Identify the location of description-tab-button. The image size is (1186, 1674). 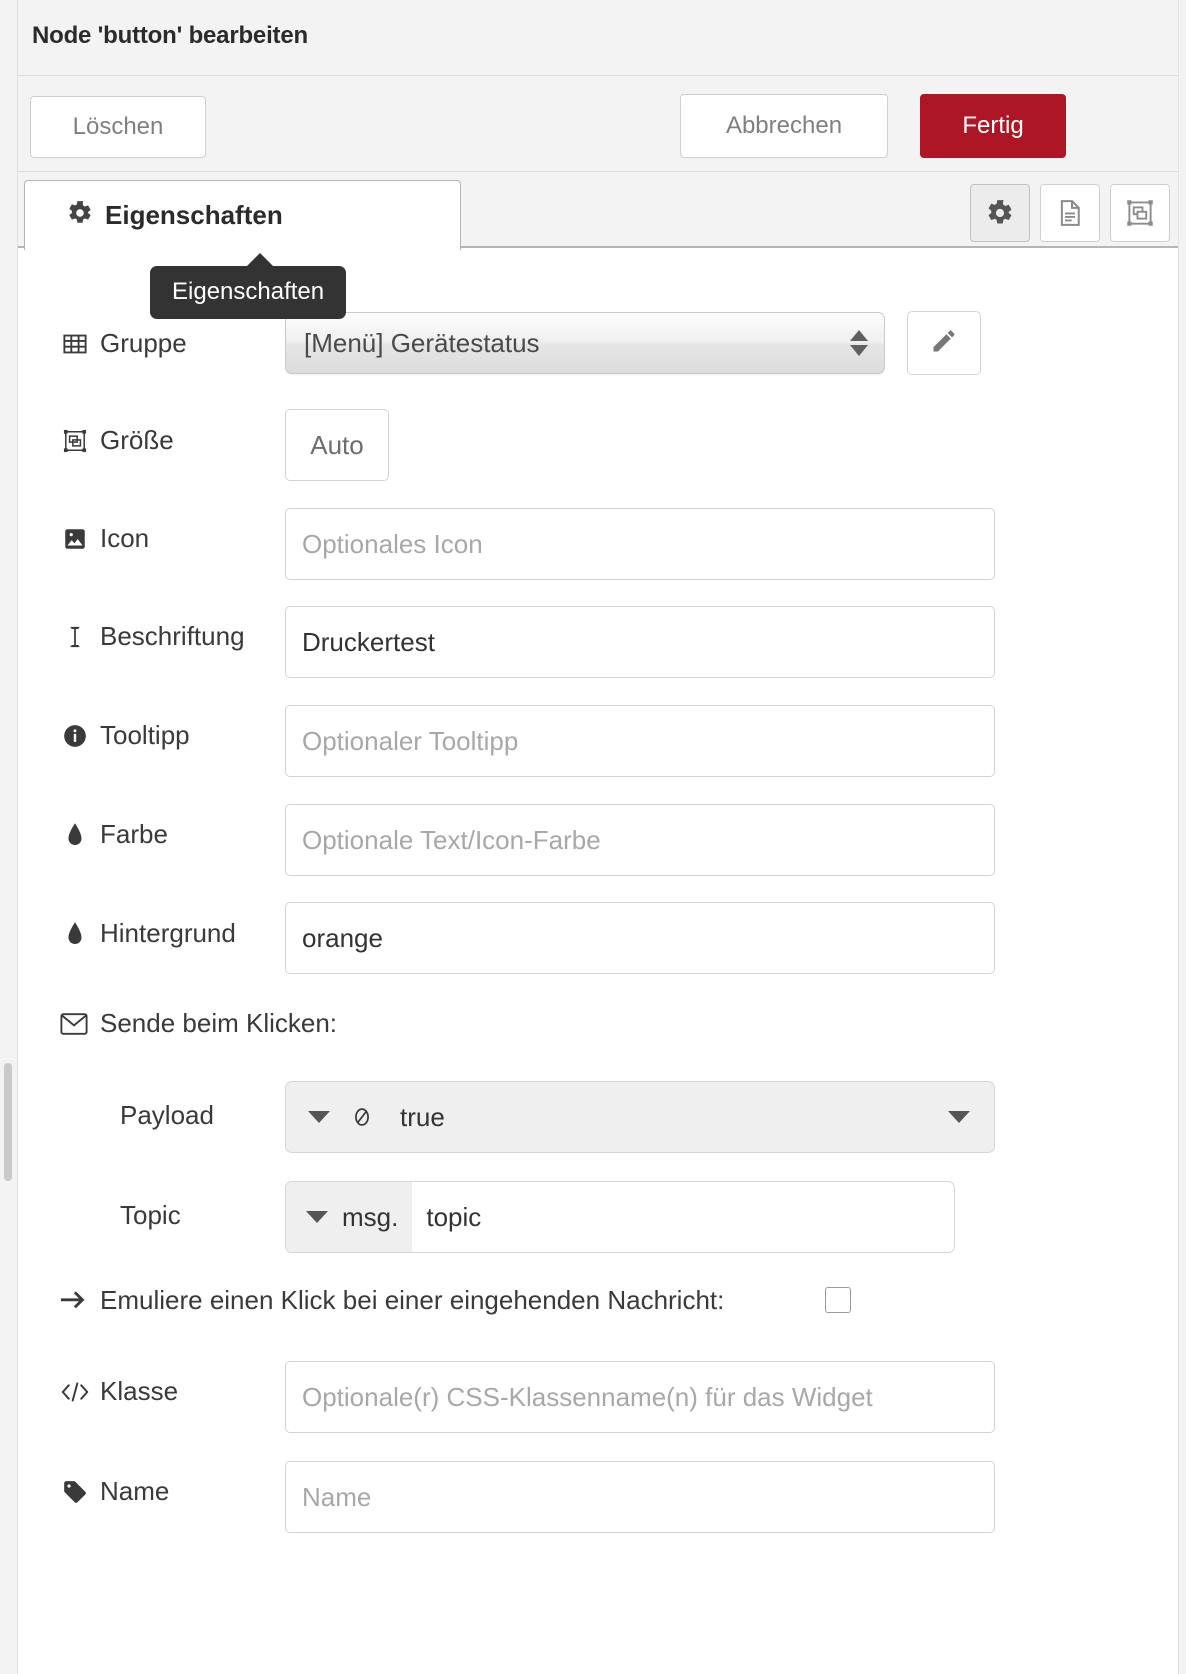
(1070, 213).